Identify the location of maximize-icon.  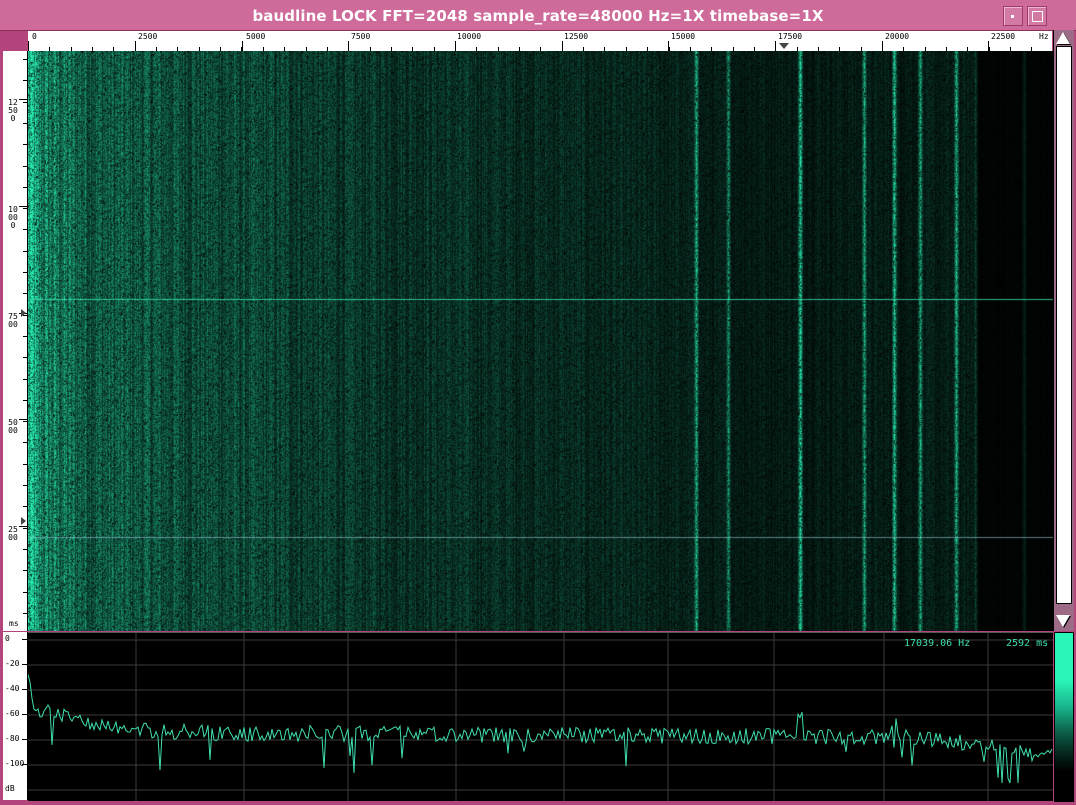
(1037, 16).